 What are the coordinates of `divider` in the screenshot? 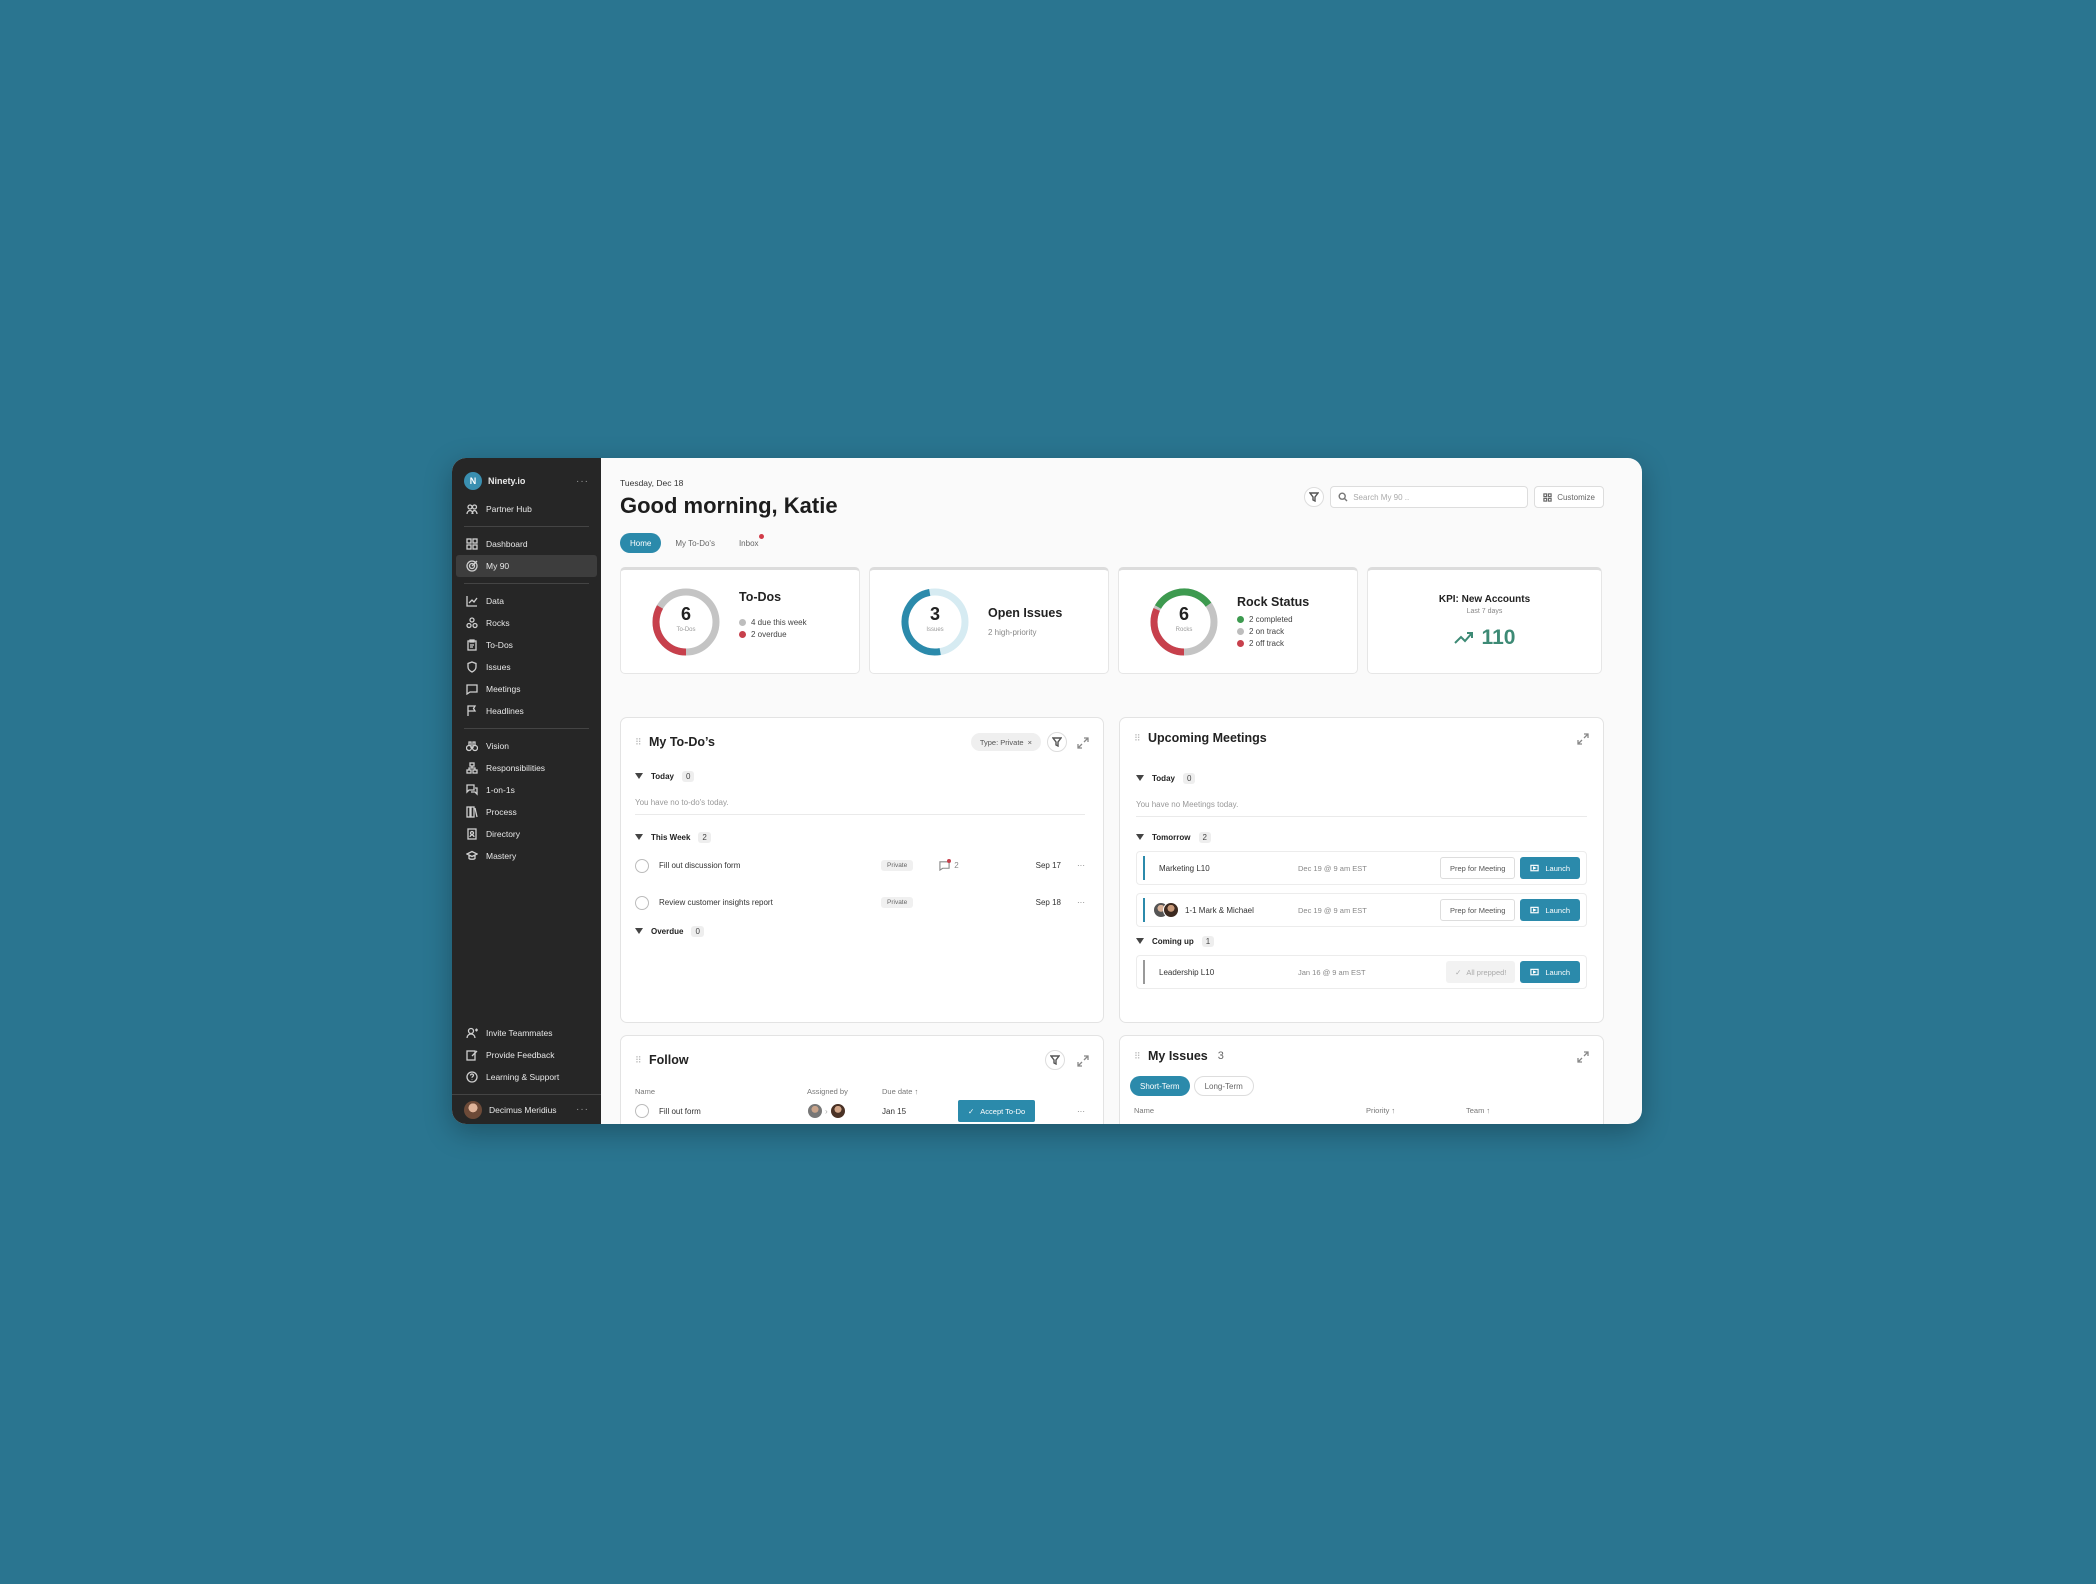 It's located at (526, 583).